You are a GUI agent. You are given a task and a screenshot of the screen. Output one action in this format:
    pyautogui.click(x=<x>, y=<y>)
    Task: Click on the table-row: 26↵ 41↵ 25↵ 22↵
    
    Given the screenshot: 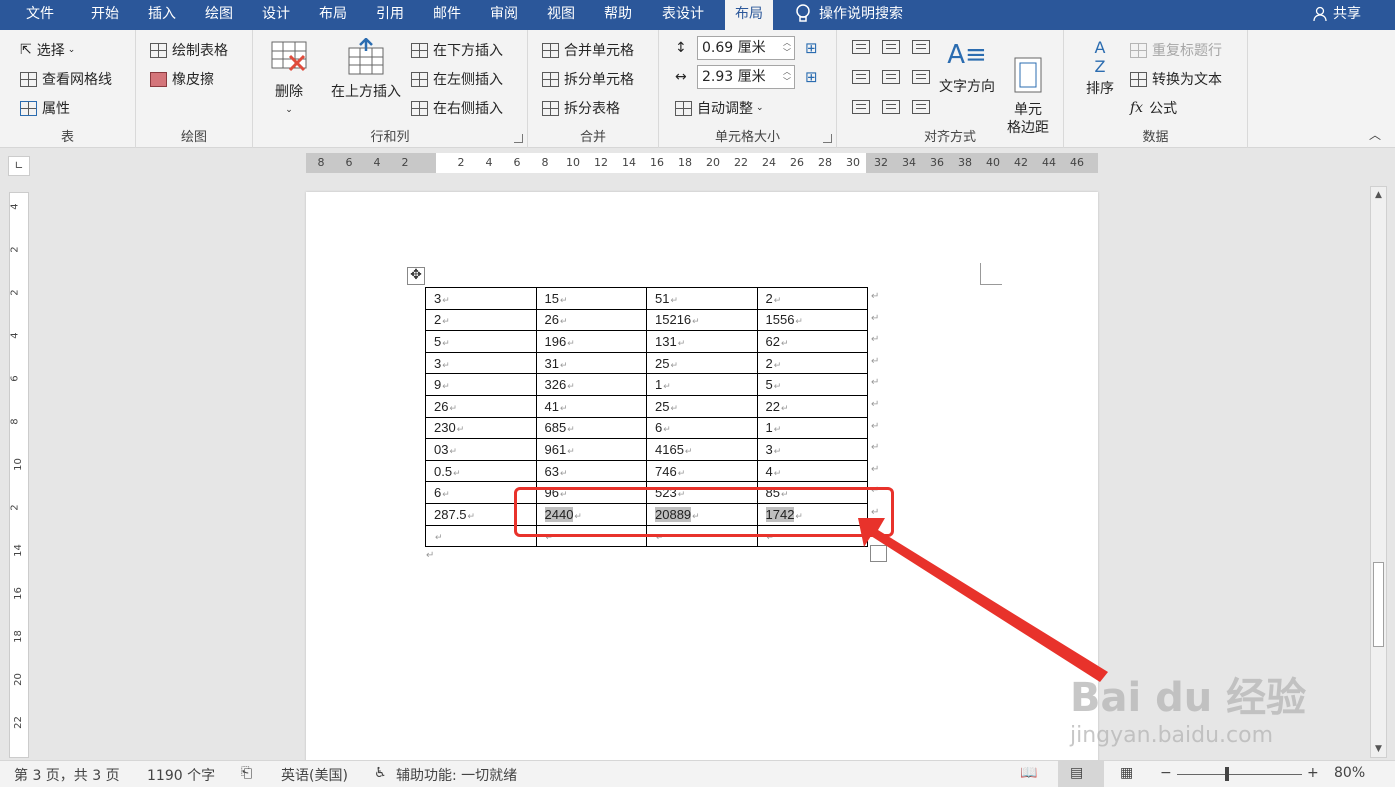 What is the action you would take?
    pyautogui.click(x=646, y=406)
    